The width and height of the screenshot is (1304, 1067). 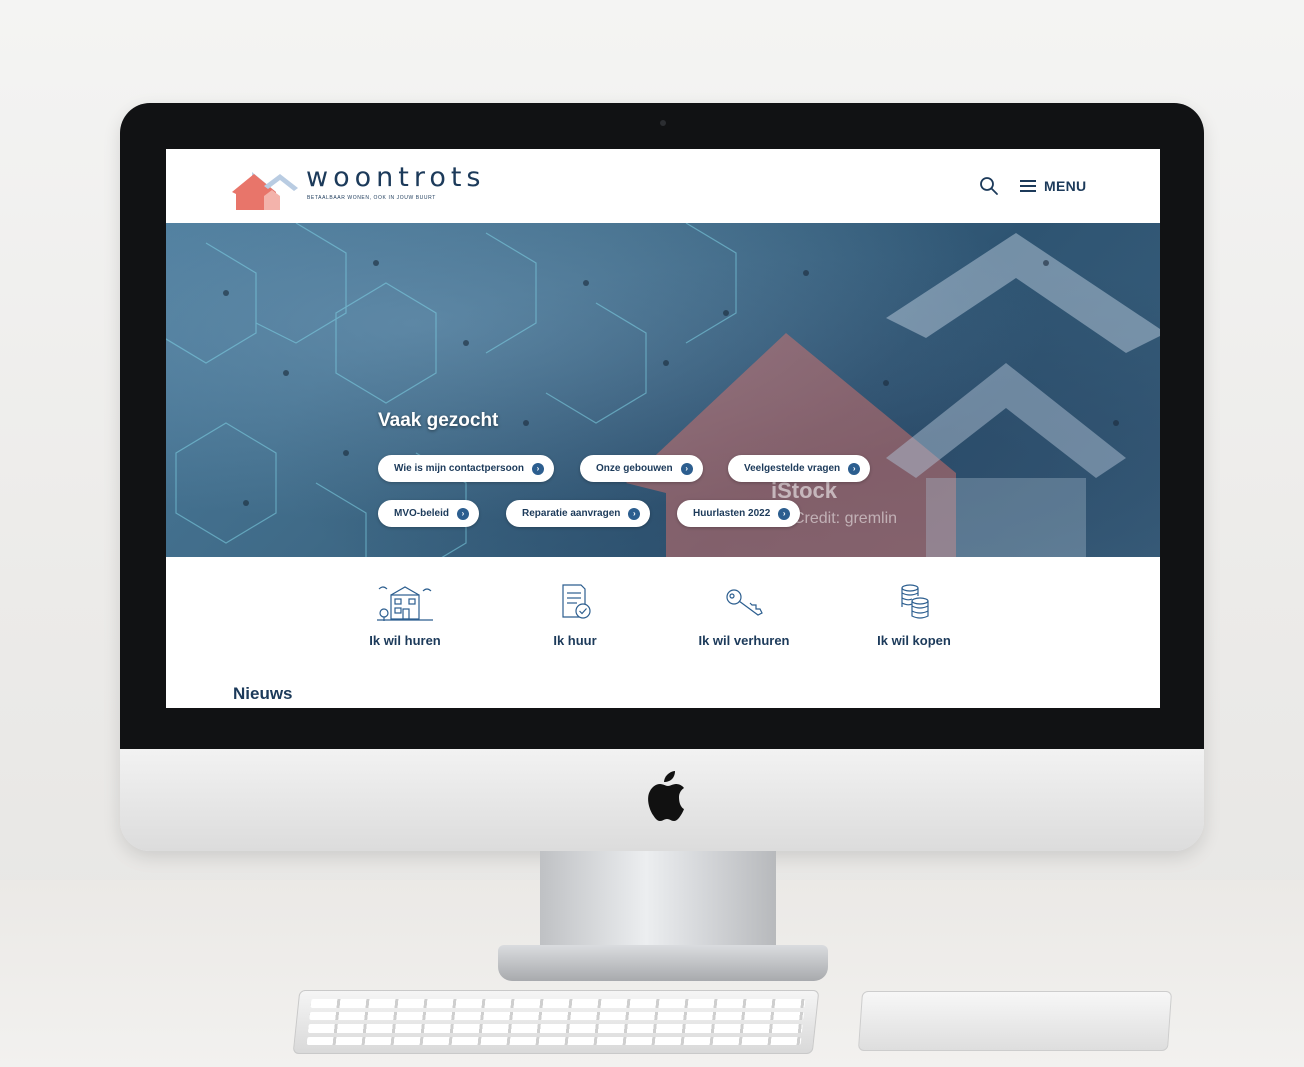 I want to click on quicklink-ik-wil-verhuren: Ik wil verhuren, so click(x=744, y=615).